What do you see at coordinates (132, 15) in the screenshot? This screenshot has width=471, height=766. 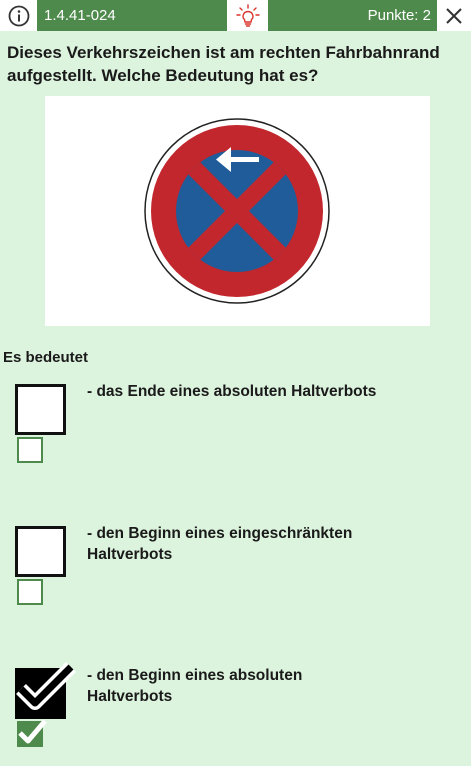 I see `question-id: 1.4.41-024` at bounding box center [132, 15].